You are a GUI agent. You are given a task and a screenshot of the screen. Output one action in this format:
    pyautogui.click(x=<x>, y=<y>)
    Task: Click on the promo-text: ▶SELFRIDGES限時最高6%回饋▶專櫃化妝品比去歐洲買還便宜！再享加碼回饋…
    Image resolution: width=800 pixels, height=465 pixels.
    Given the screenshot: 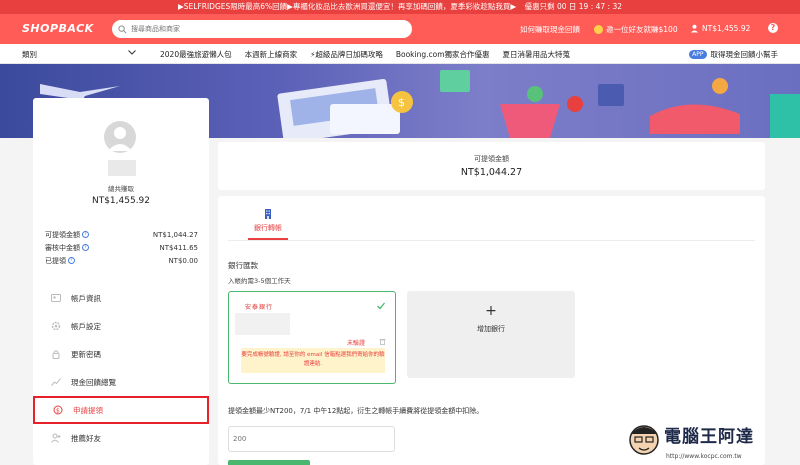 What is the action you would take?
    pyautogui.click(x=347, y=7)
    